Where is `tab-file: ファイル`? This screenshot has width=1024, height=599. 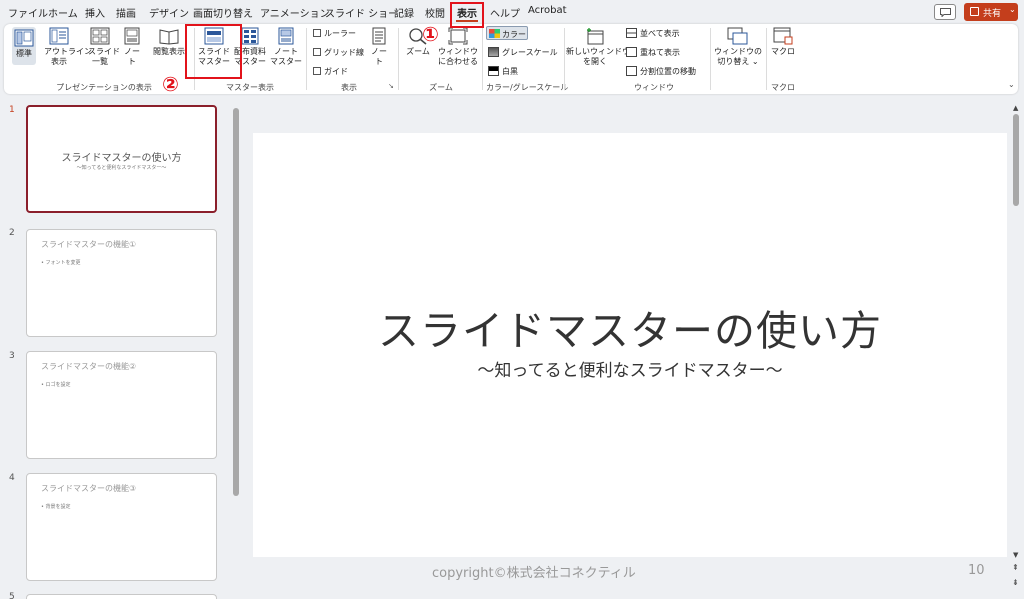 tab-file: ファイル is located at coordinates (28, 12).